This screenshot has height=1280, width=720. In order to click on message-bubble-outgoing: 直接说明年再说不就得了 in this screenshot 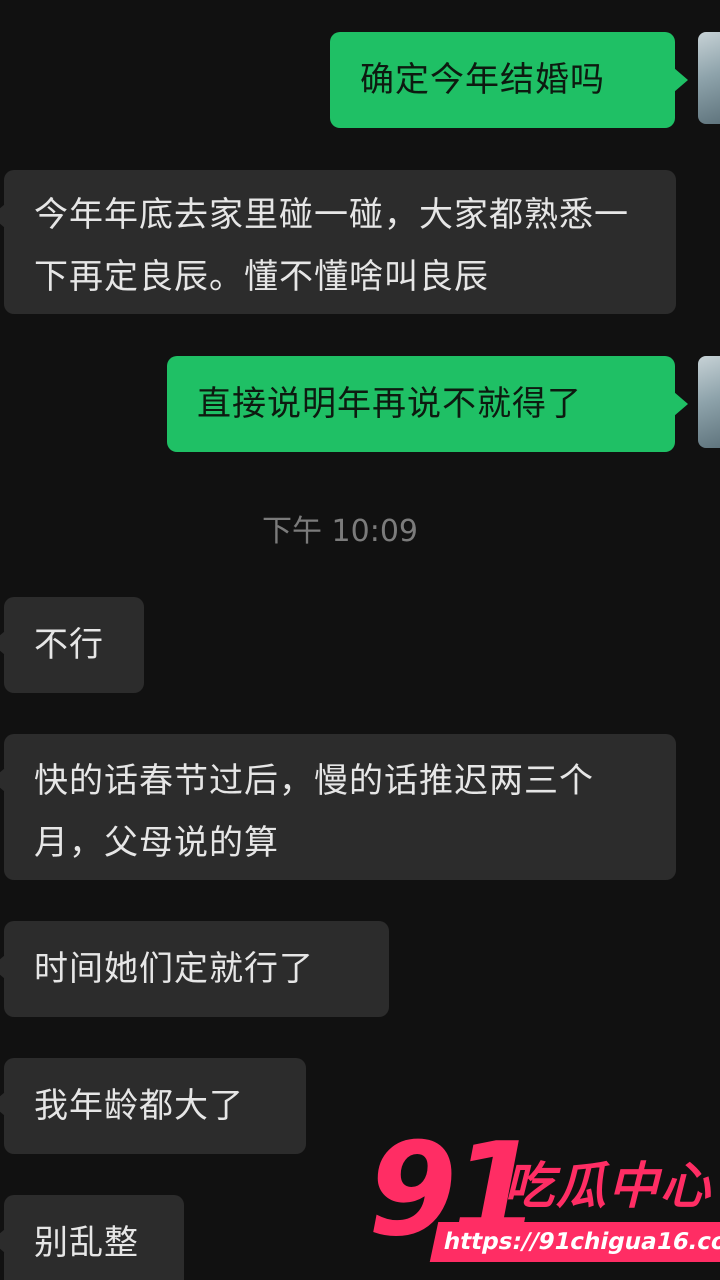, I will do `click(427, 404)`.